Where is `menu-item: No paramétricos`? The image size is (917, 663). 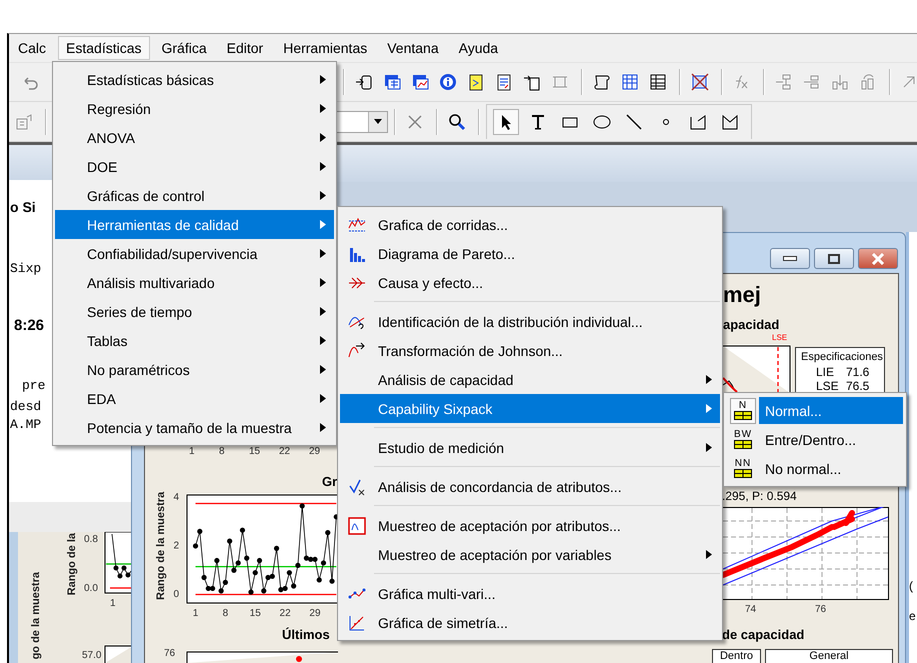
menu-item: No paramétricos is located at coordinates (194, 369).